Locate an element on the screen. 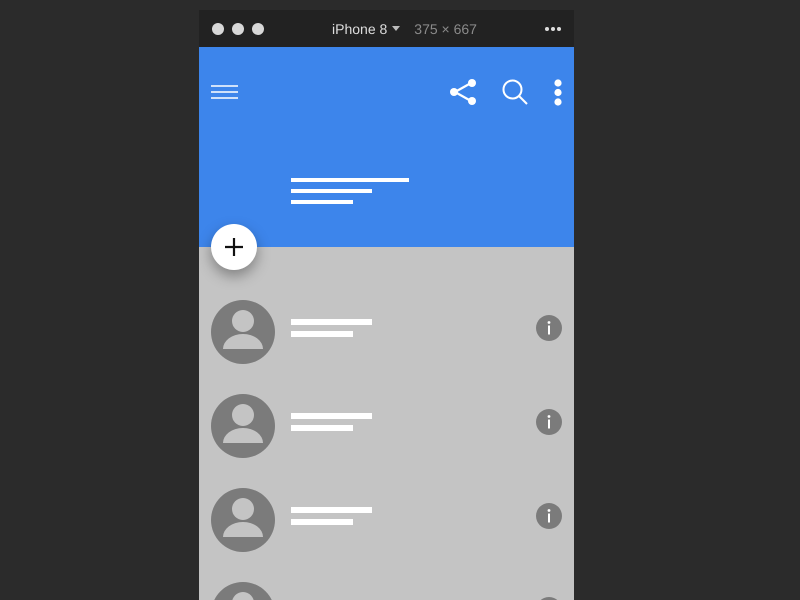 This screenshot has width=800, height=600. add-button is located at coordinates (234, 247).